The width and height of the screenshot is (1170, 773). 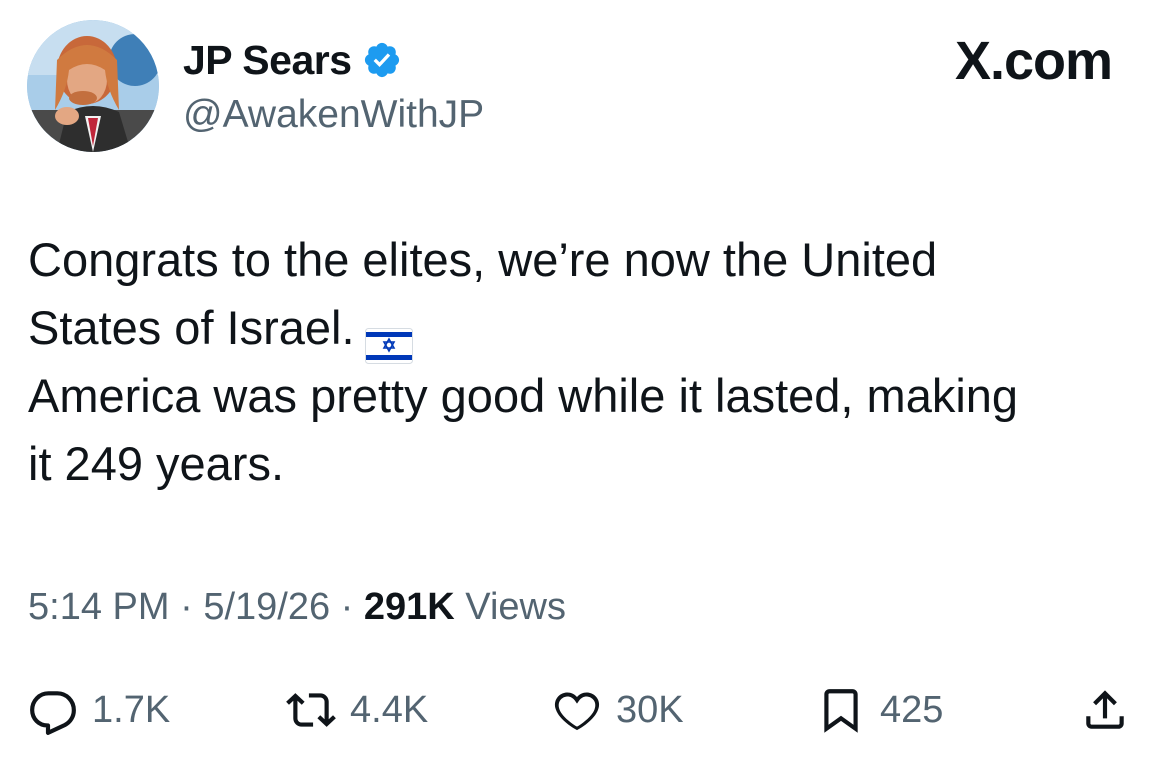 I want to click on tweet-date: 5/19/26, so click(x=266, y=607).